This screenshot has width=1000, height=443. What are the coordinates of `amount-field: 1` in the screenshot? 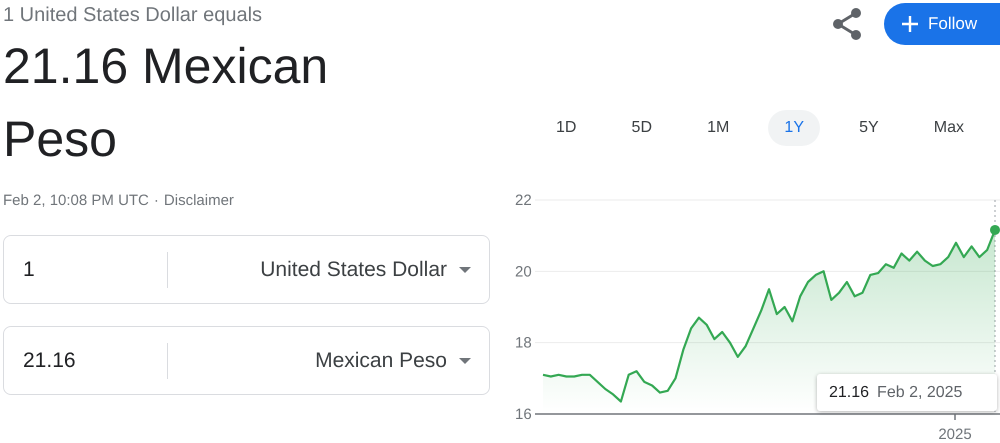 It's located at (85, 270).